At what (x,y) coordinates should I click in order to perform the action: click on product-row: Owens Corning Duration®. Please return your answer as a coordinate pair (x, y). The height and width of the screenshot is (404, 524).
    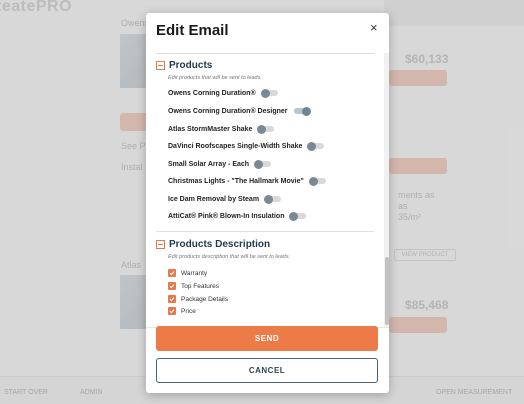
    Looking at the image, I should click on (223, 93).